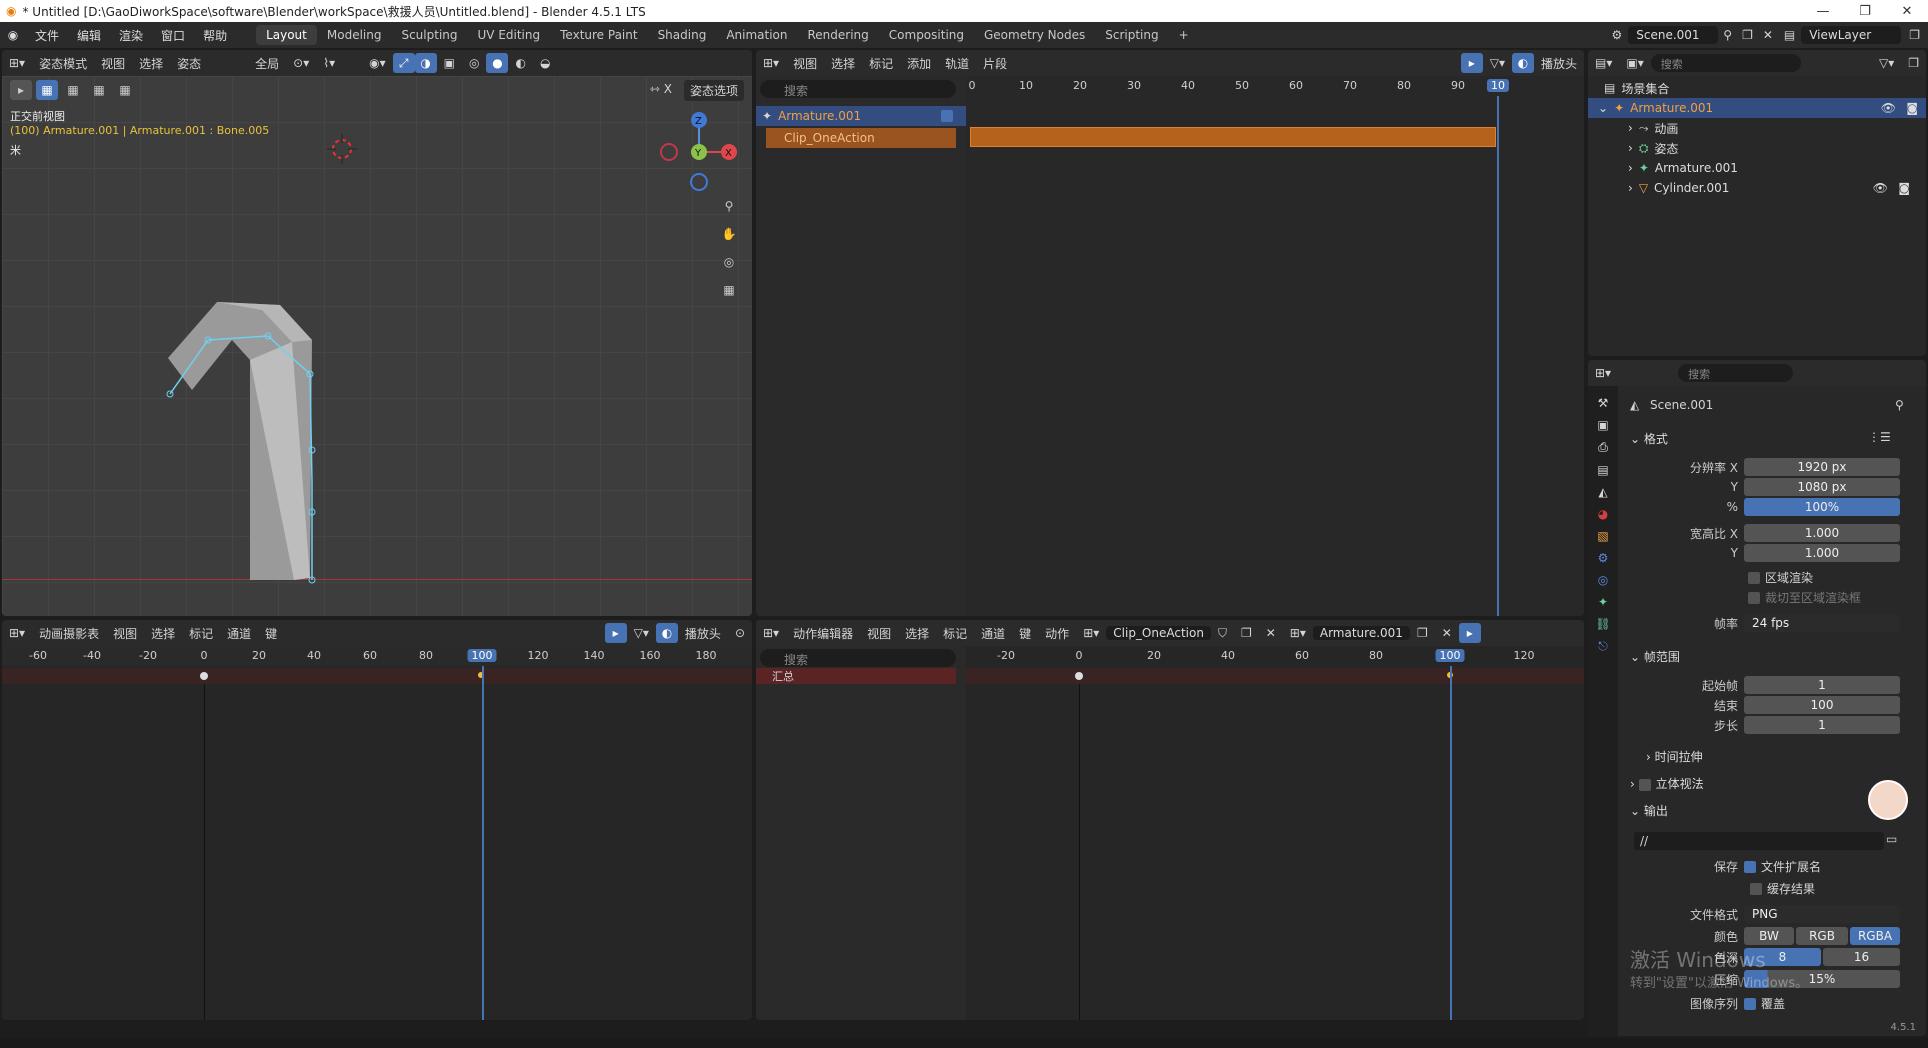  Describe the element at coordinates (598, 35) in the screenshot. I see `tab-texture-paint: Texture Paint` at that location.